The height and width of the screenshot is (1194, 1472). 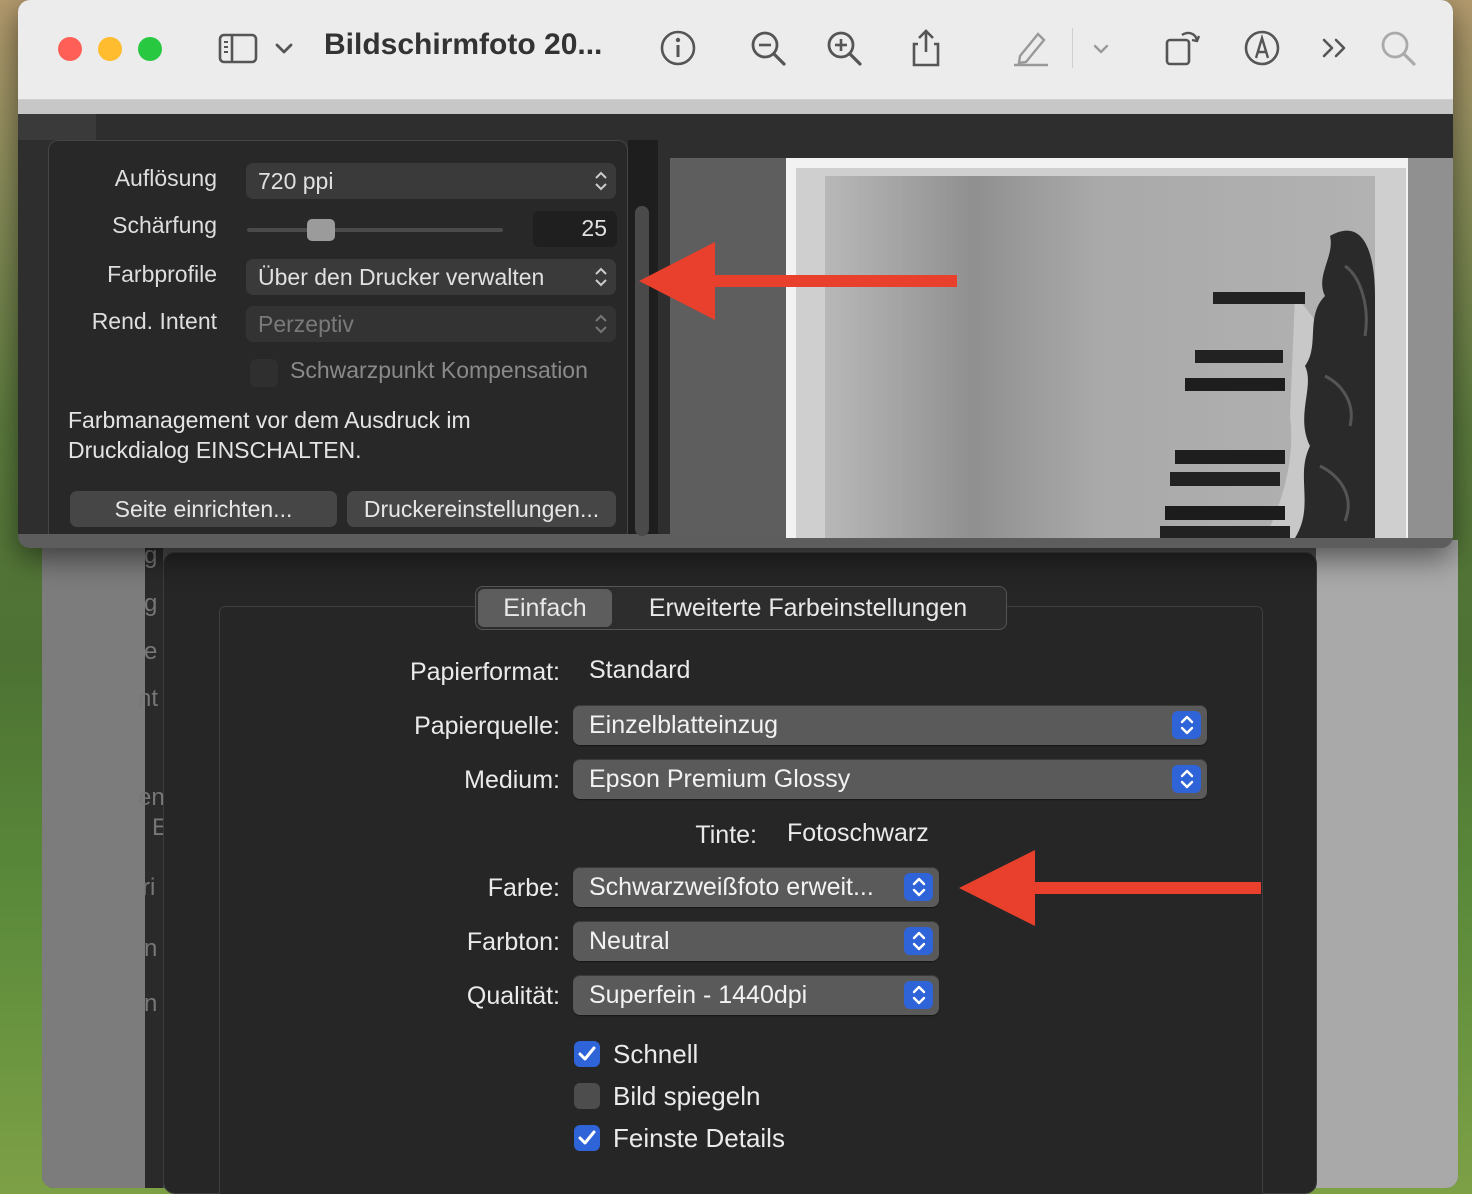 What do you see at coordinates (629, 940) in the screenshot?
I see `tone-value: Neutral` at bounding box center [629, 940].